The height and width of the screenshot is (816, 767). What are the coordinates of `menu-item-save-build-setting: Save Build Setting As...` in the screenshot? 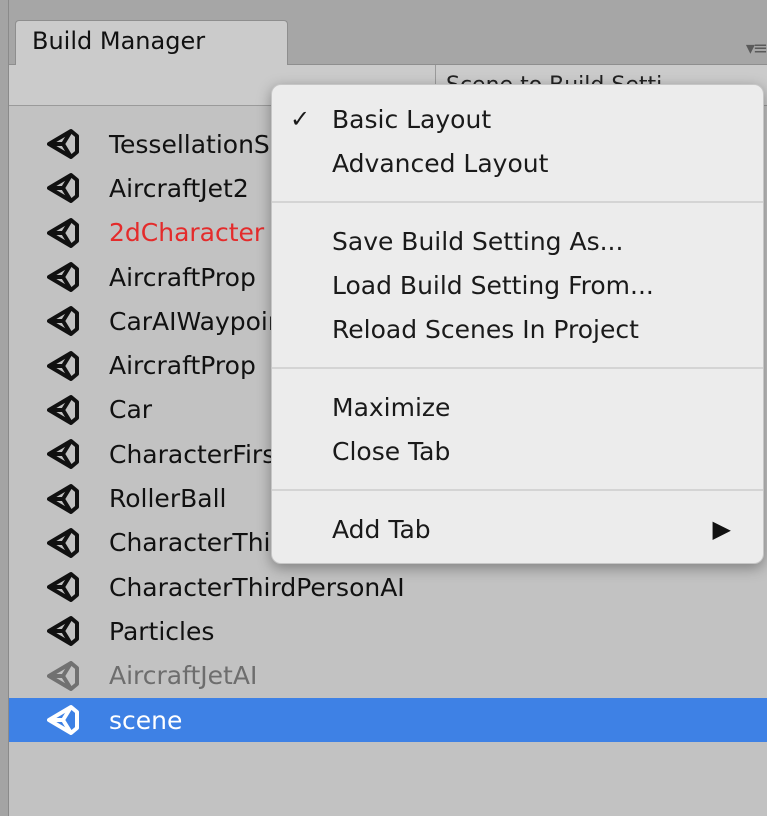 It's located at (517, 241).